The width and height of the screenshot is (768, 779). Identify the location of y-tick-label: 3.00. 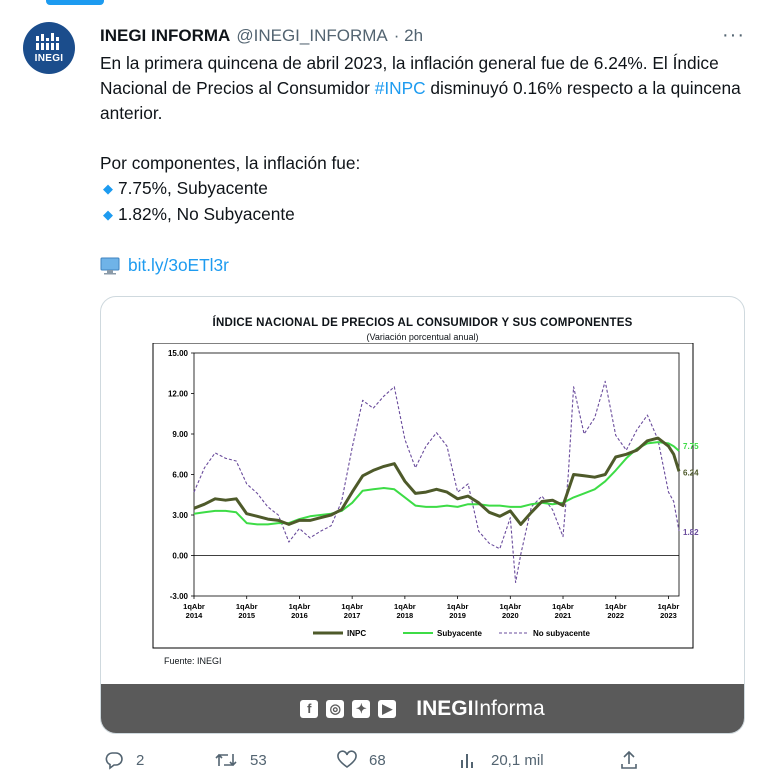
(180, 515).